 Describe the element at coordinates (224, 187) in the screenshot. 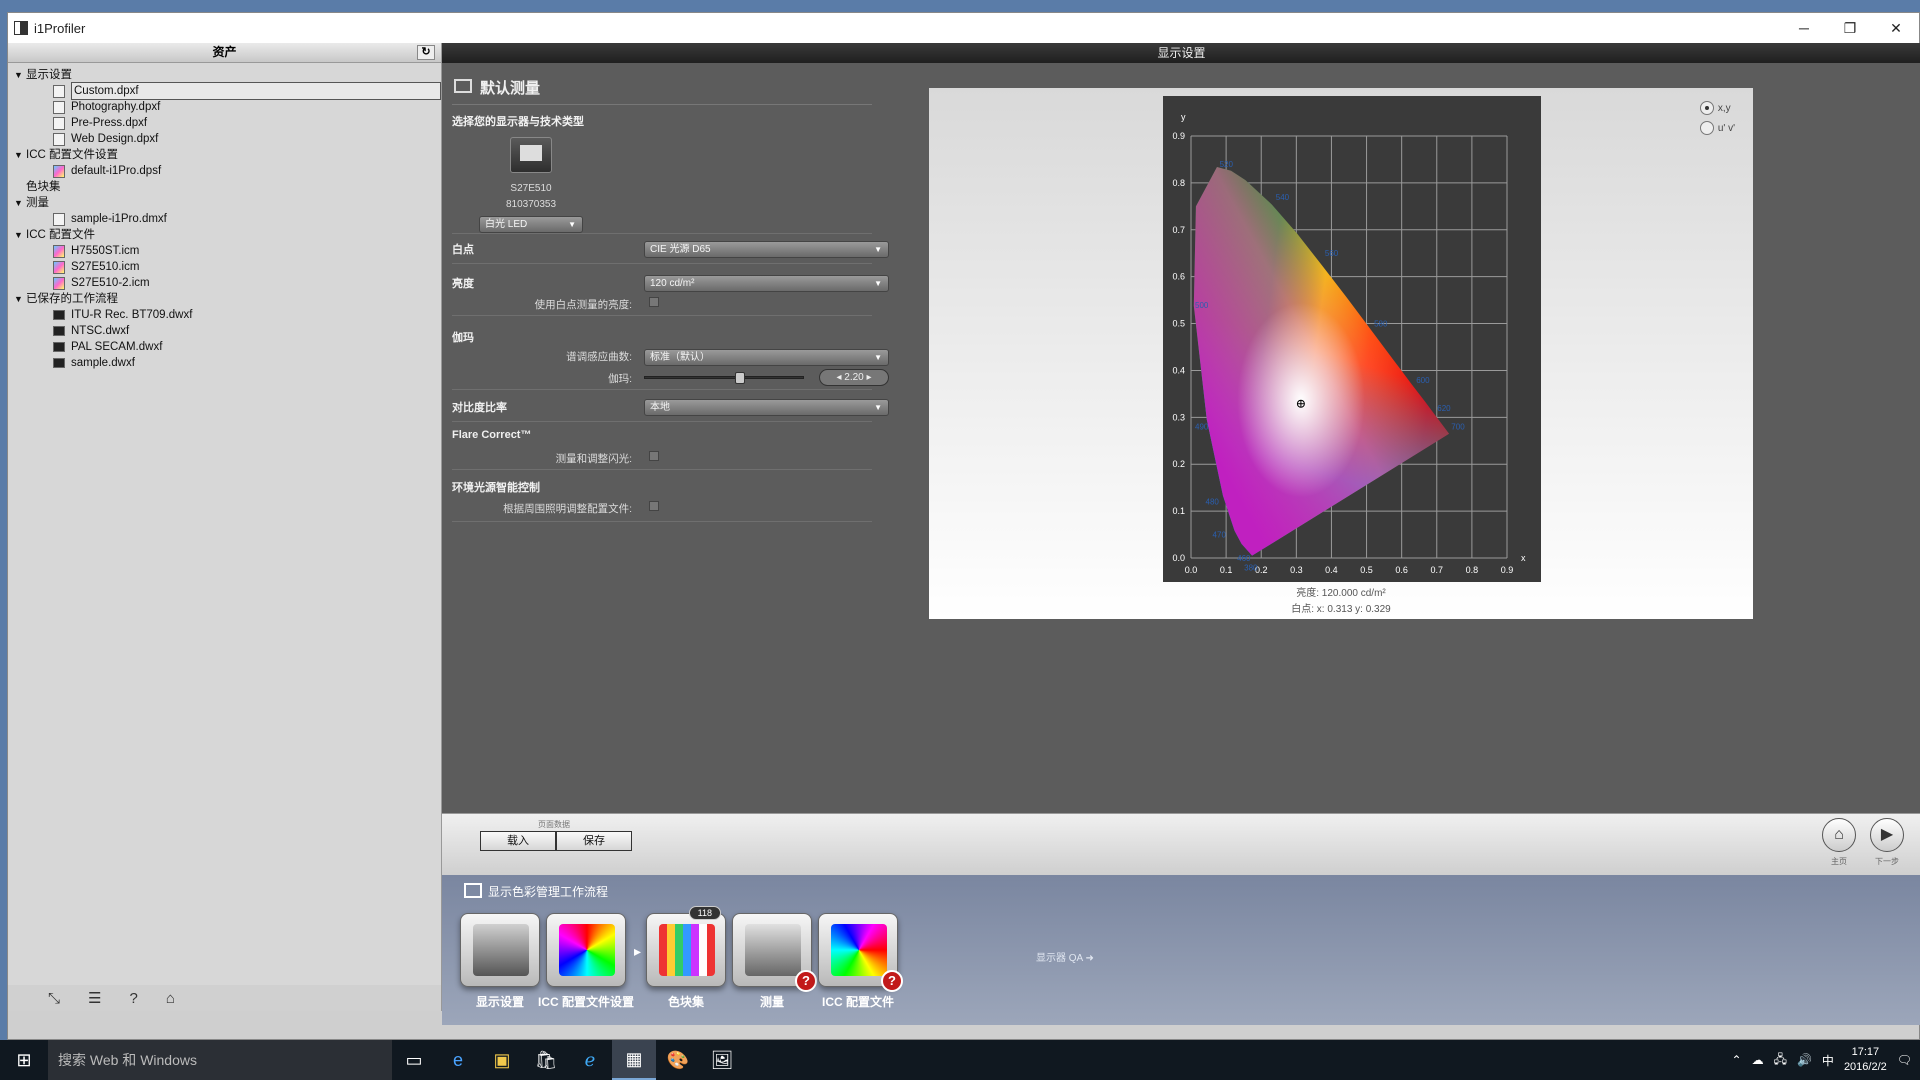

I see `tree-group: 色块集` at that location.